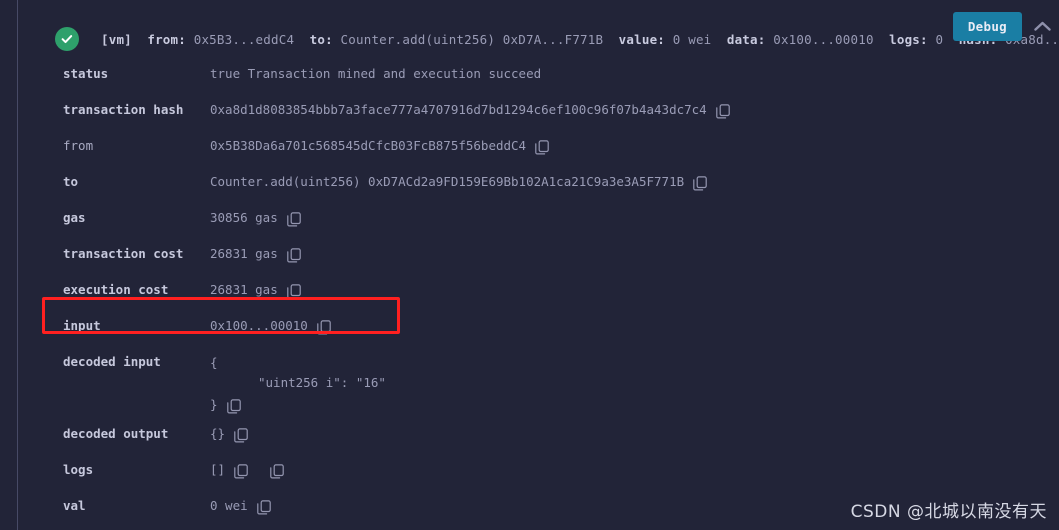  Describe the element at coordinates (939, 39) in the screenshot. I see `summary-logs-value: 0` at that location.